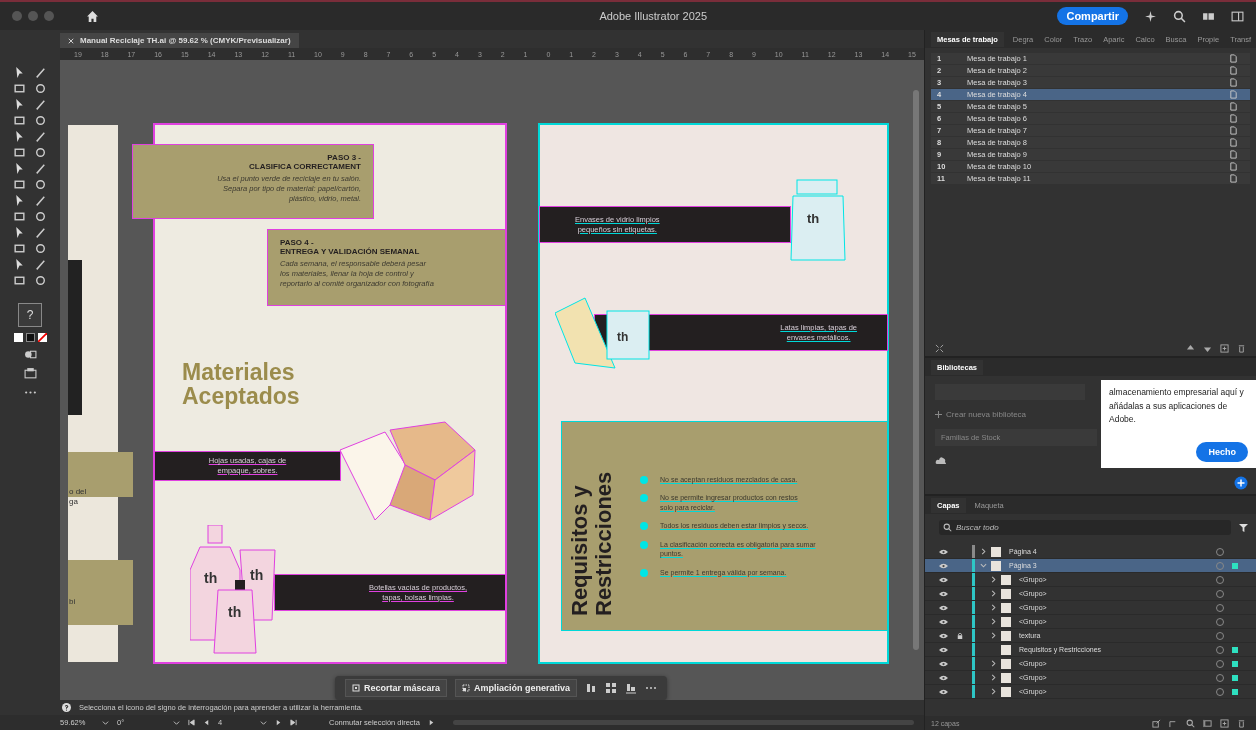 The width and height of the screenshot is (1256, 730). Describe the element at coordinates (100, 592) in the screenshot. I see `olive-block` at that location.